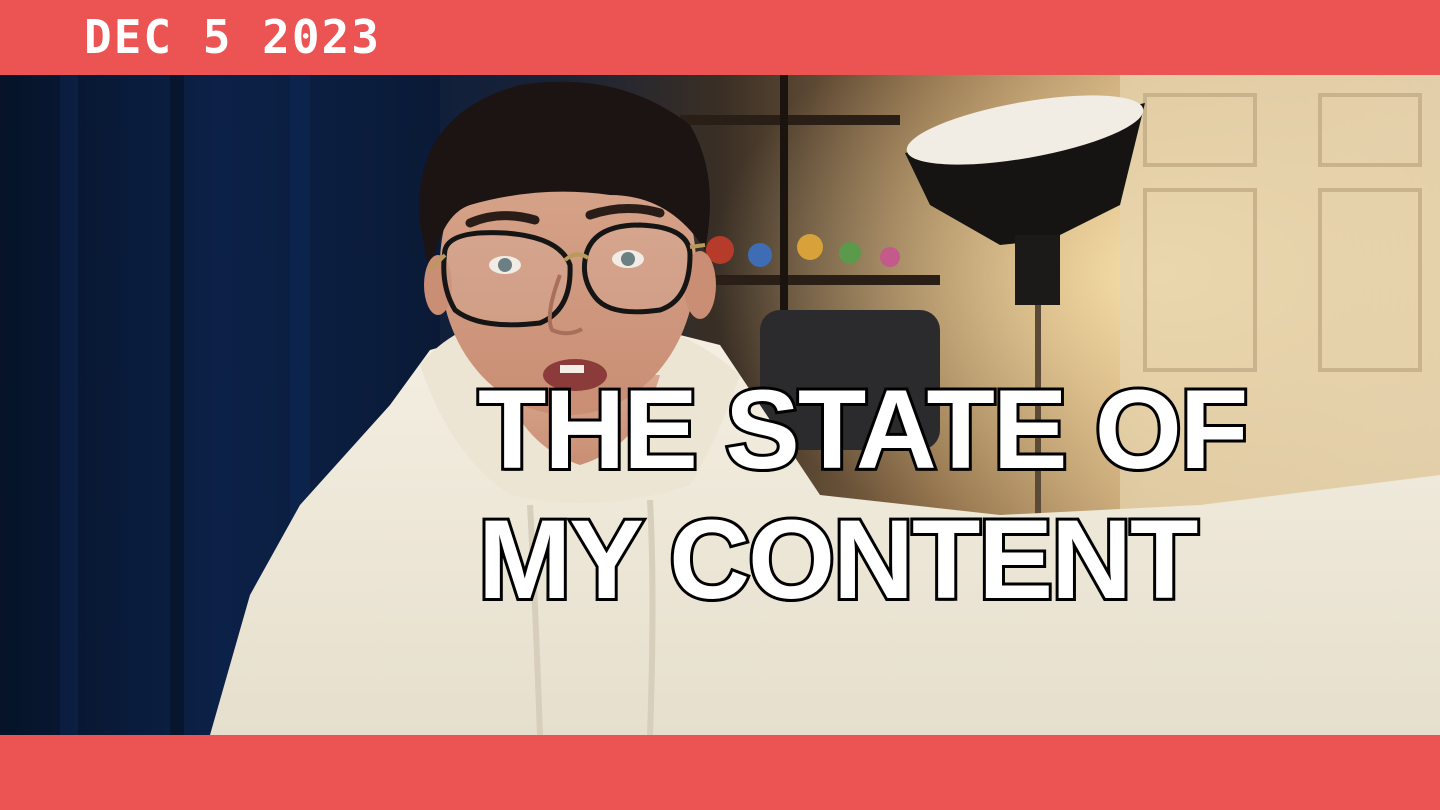  I want to click on shelf, so click(790, 120).